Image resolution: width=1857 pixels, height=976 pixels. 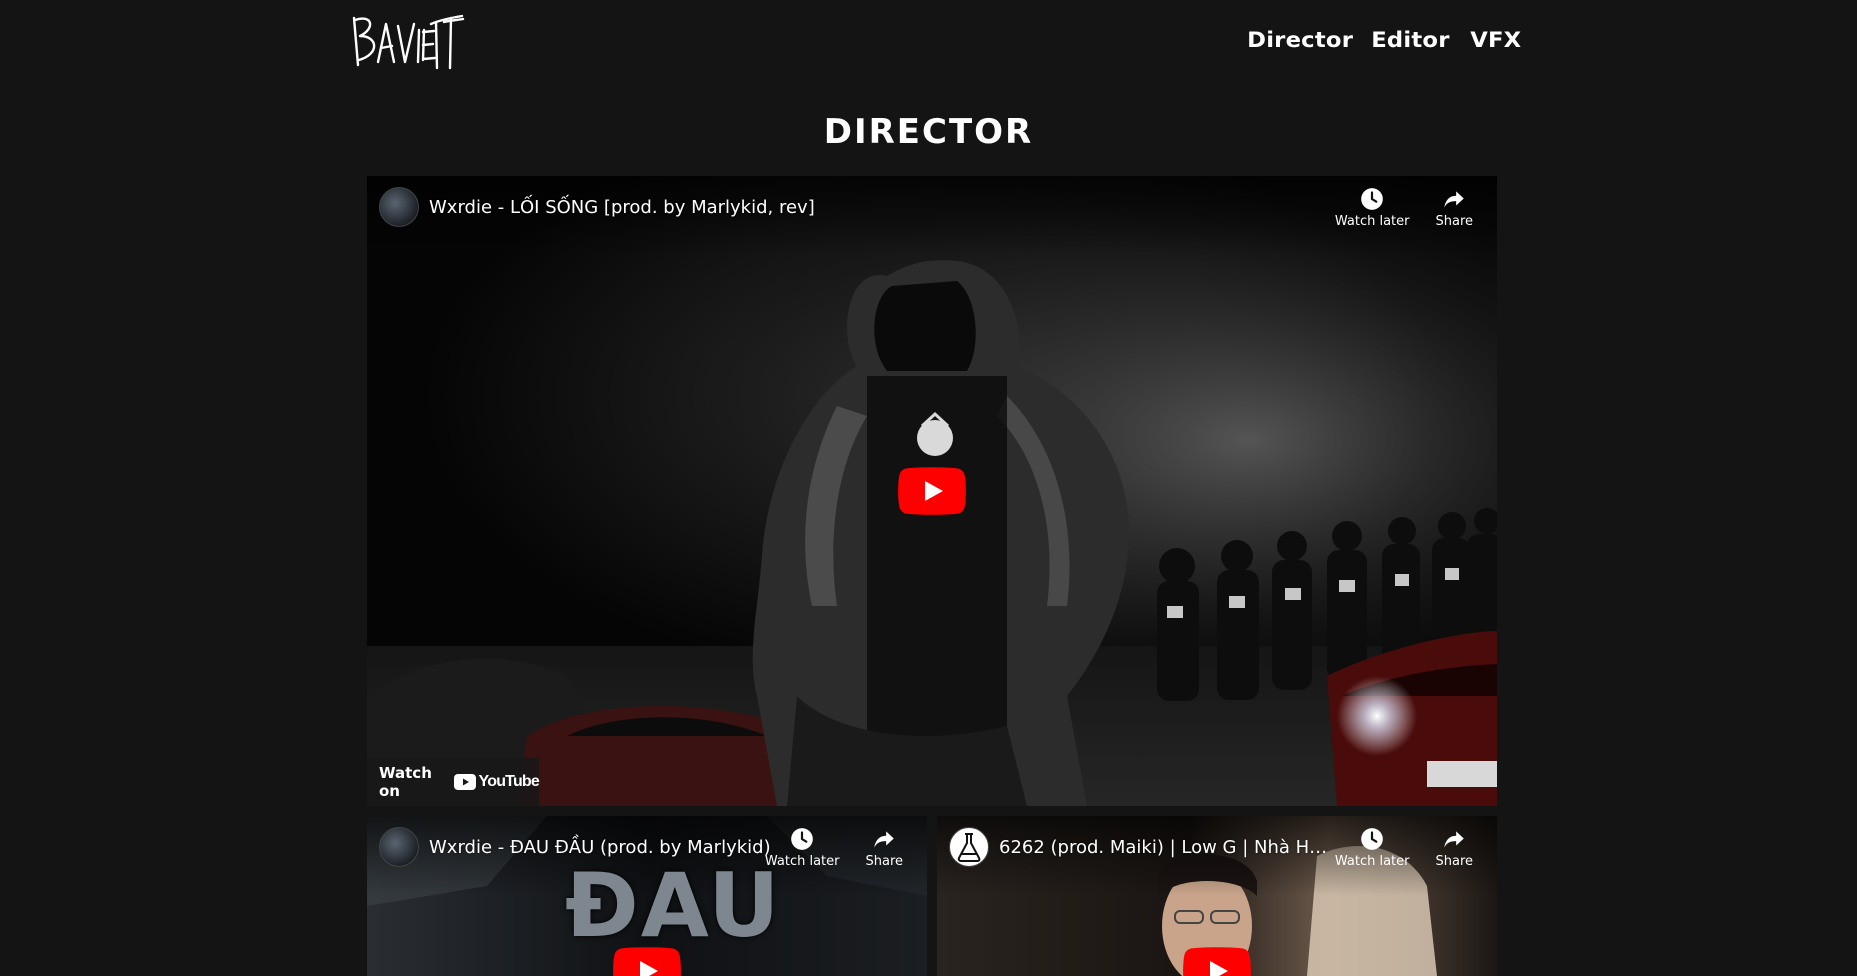 What do you see at coordinates (673, 905) in the screenshot?
I see `thumbnail-text: ĐAU` at bounding box center [673, 905].